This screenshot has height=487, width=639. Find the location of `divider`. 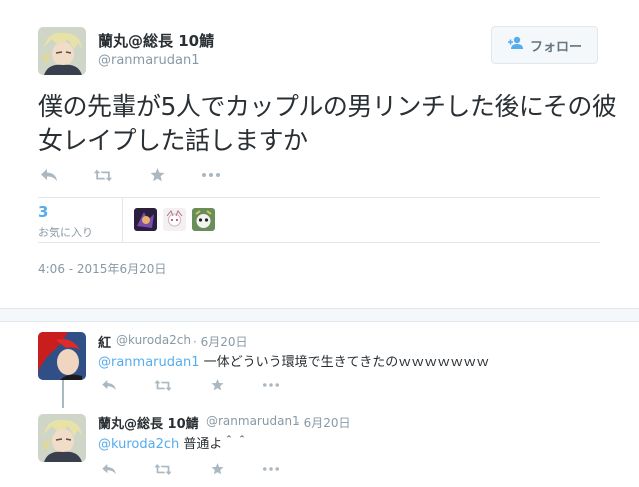

divider is located at coordinates (319, 242).